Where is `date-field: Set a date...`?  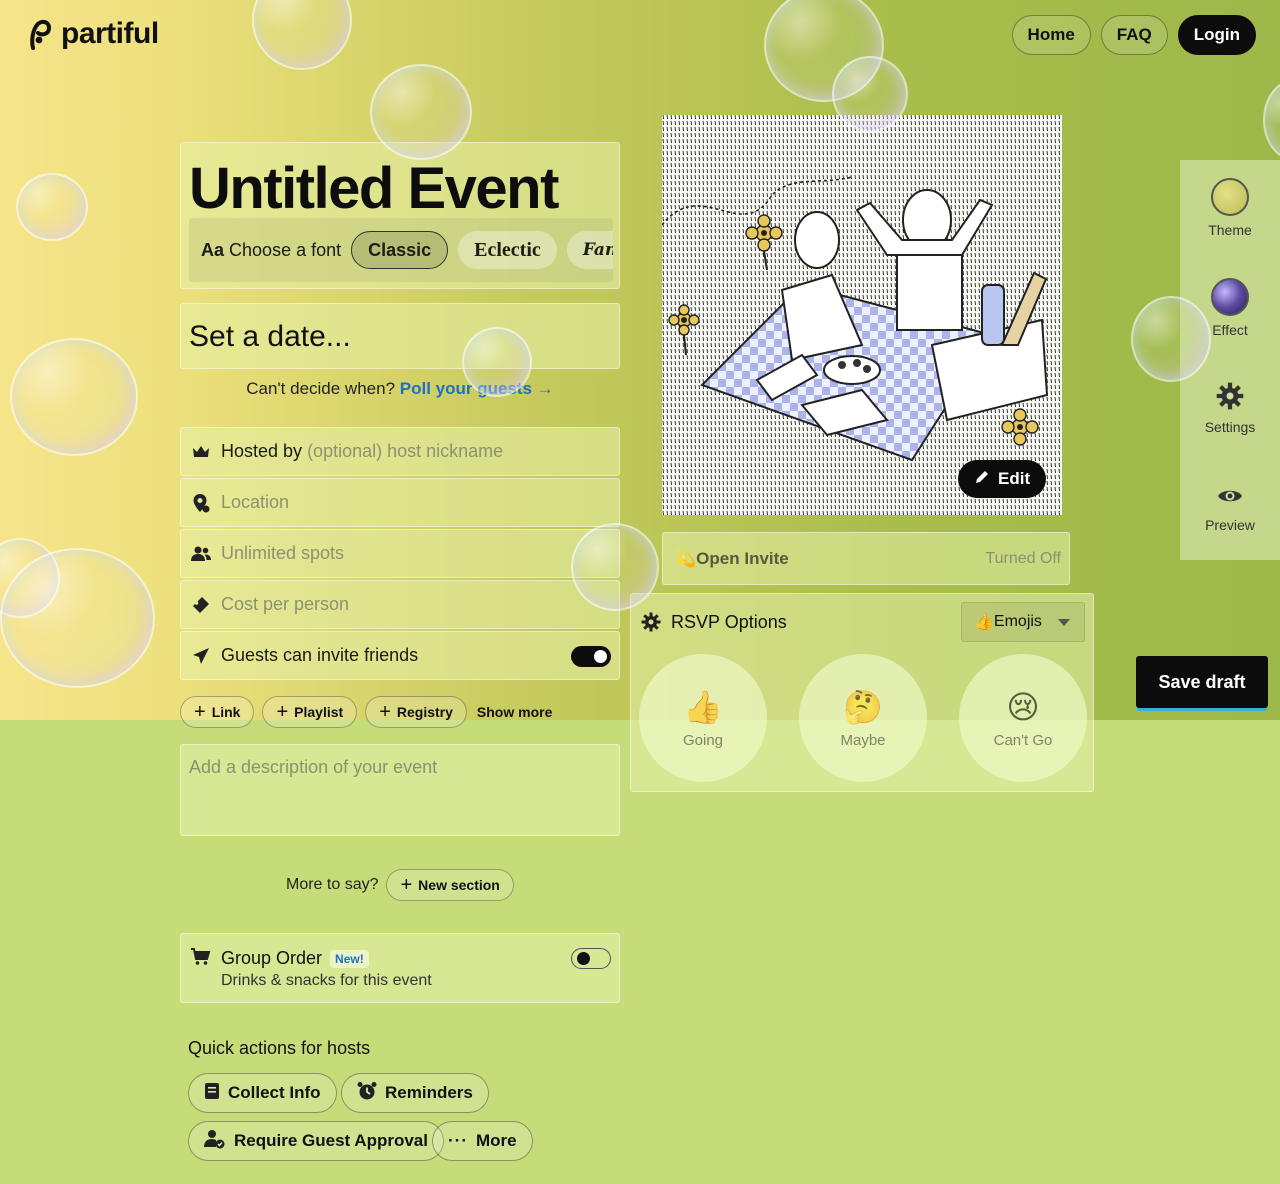 date-field: Set a date... is located at coordinates (400, 336).